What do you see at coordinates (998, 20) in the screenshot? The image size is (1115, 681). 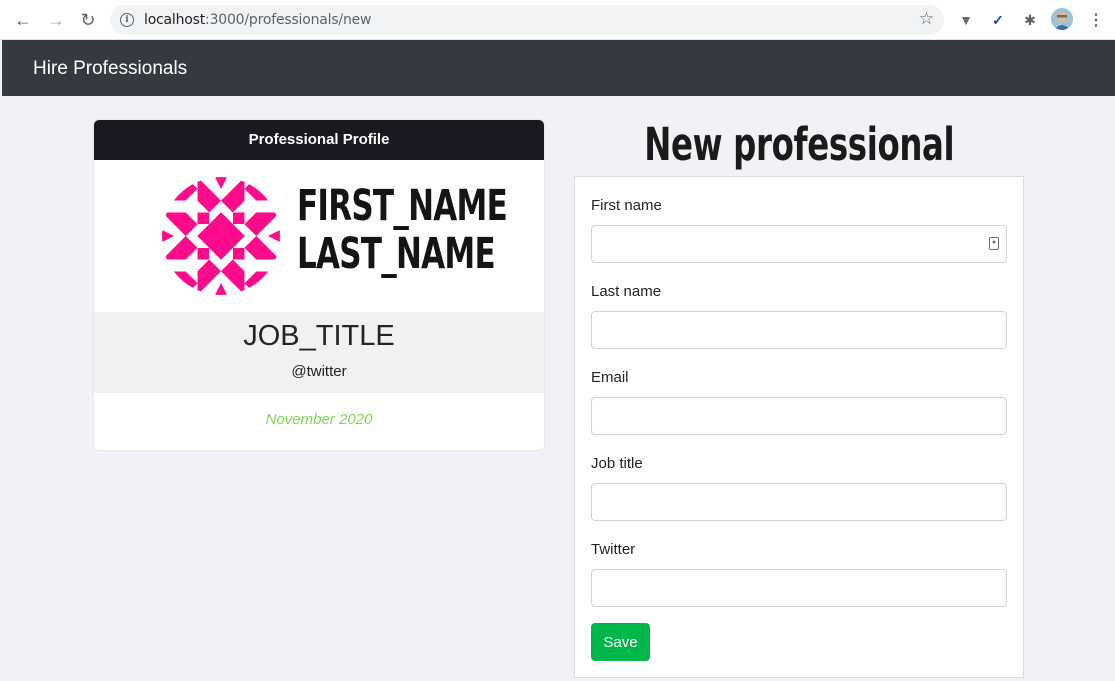 I see `extension-icon: ✓` at bounding box center [998, 20].